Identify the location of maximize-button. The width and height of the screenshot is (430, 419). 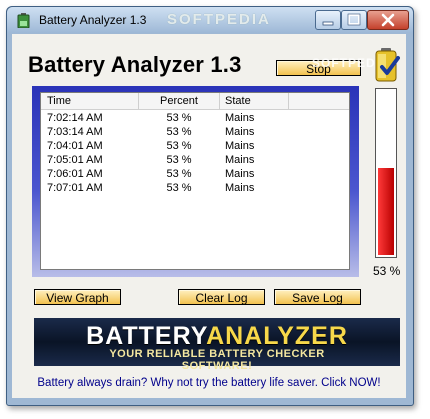
(354, 20).